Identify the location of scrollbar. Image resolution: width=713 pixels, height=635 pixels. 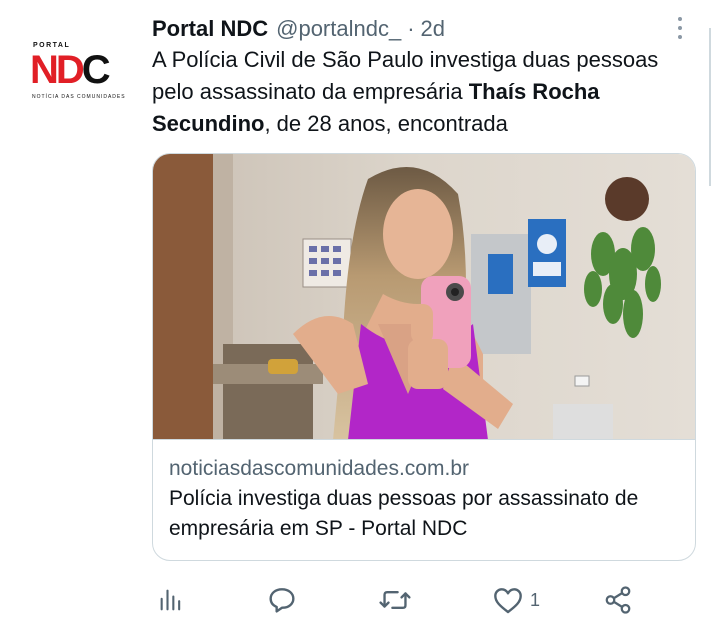
(710, 107).